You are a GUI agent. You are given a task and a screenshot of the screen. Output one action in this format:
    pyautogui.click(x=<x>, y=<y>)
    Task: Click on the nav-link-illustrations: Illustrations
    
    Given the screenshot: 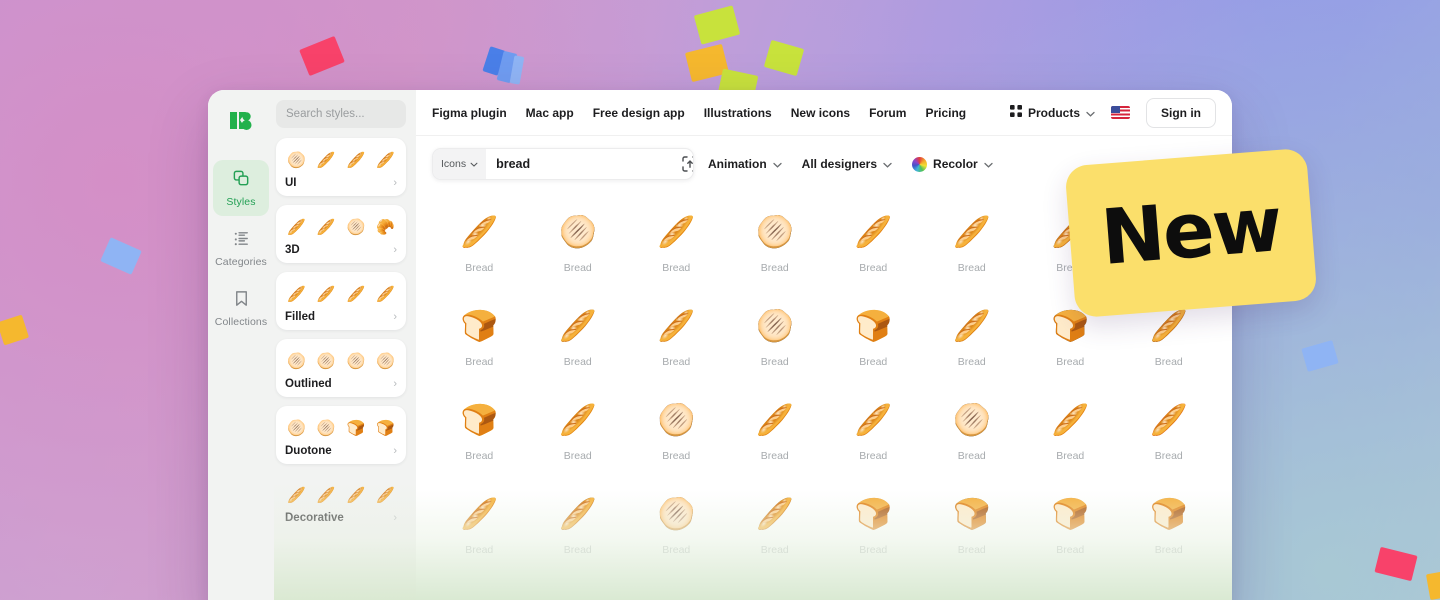 What is the action you would take?
    pyautogui.click(x=738, y=113)
    